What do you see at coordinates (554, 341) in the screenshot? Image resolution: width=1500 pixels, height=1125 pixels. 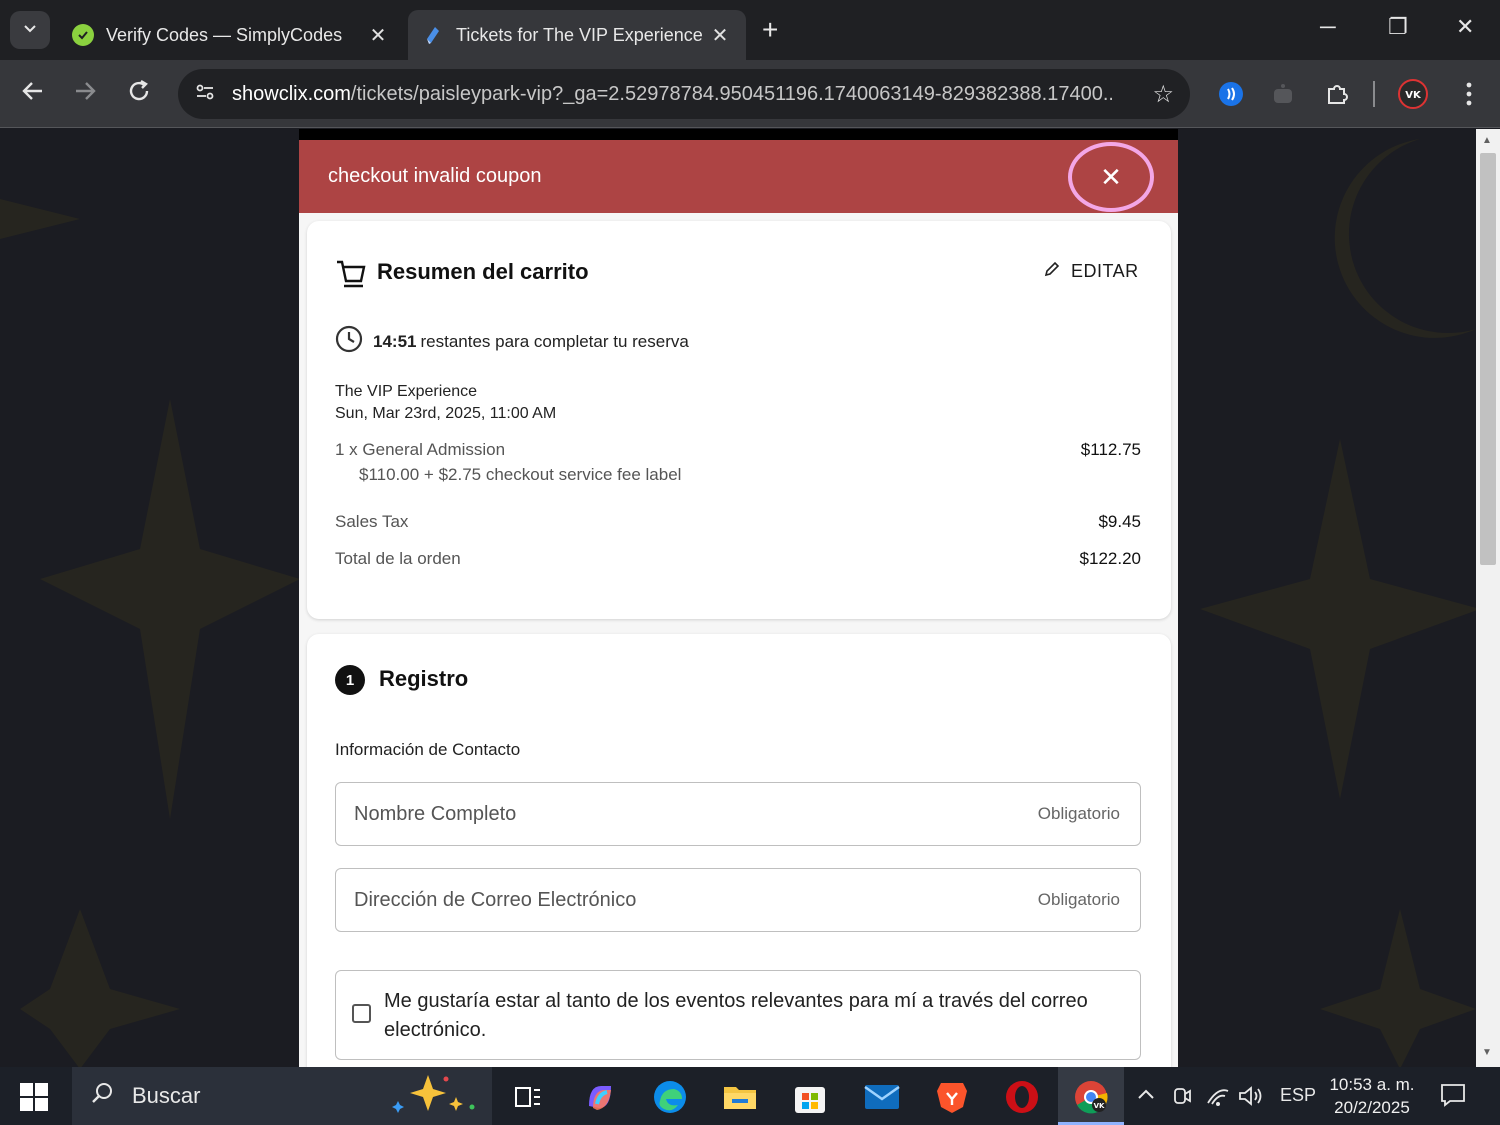 I see `timer-text: restantes para completar tu reserva` at bounding box center [554, 341].